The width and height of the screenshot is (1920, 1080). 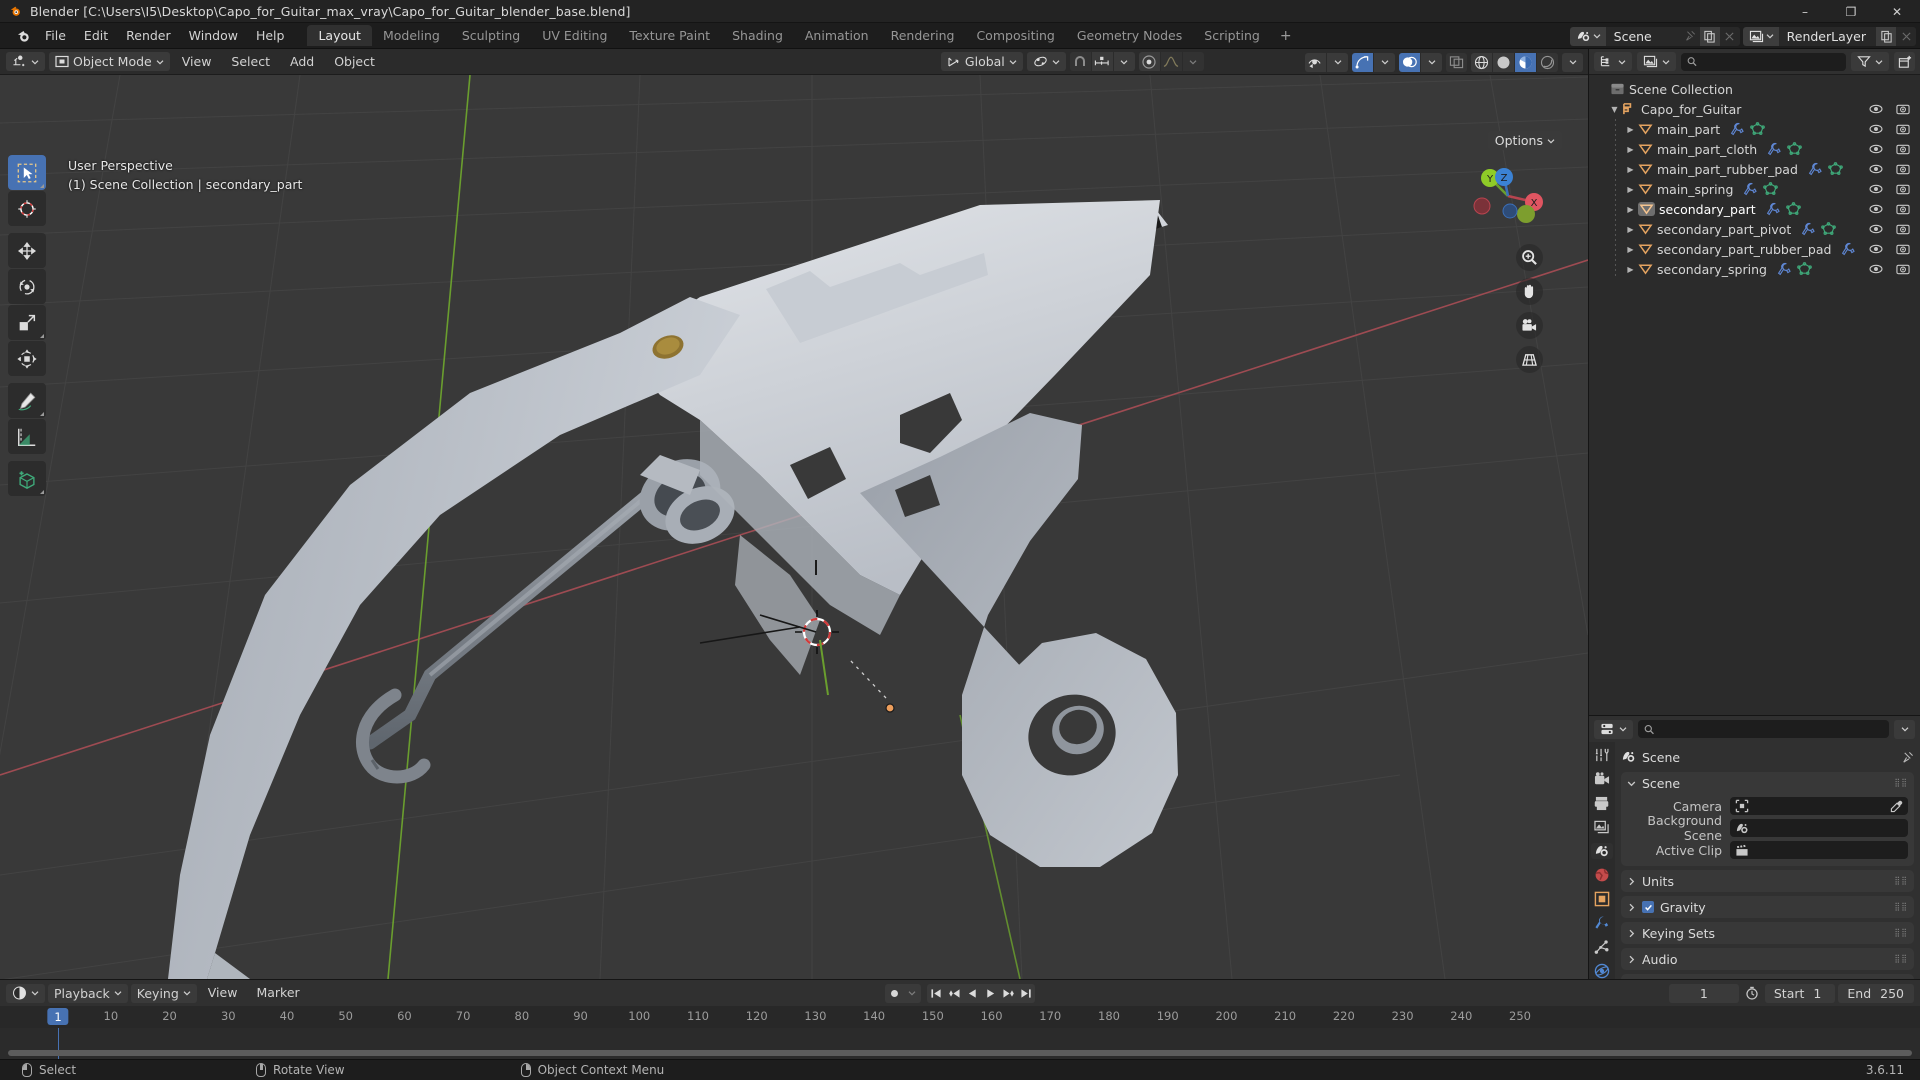 I want to click on outliner-display-mode-icon, so click(x=1656, y=61).